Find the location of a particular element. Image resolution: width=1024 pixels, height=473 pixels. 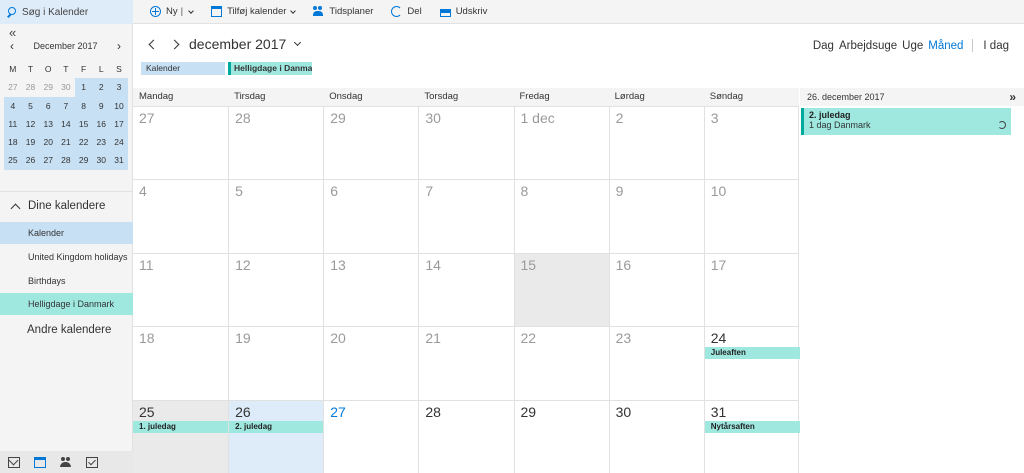

sidebar-calendar-helligdage: Helligdage i Danmark is located at coordinates (66, 304).